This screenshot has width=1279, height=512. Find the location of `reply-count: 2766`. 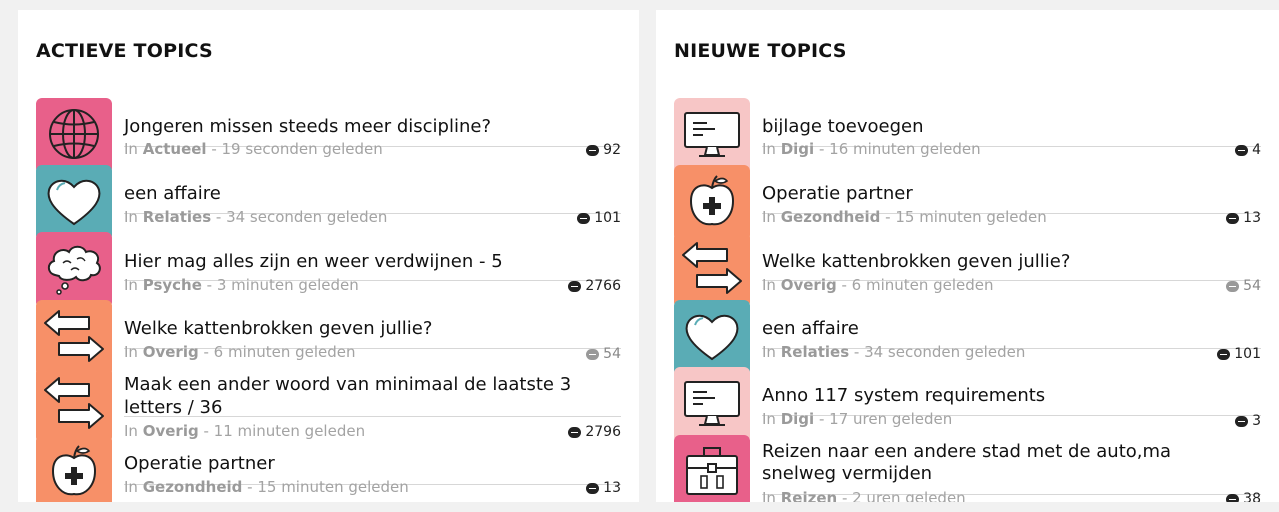

reply-count: 2766 is located at coordinates (594, 286).